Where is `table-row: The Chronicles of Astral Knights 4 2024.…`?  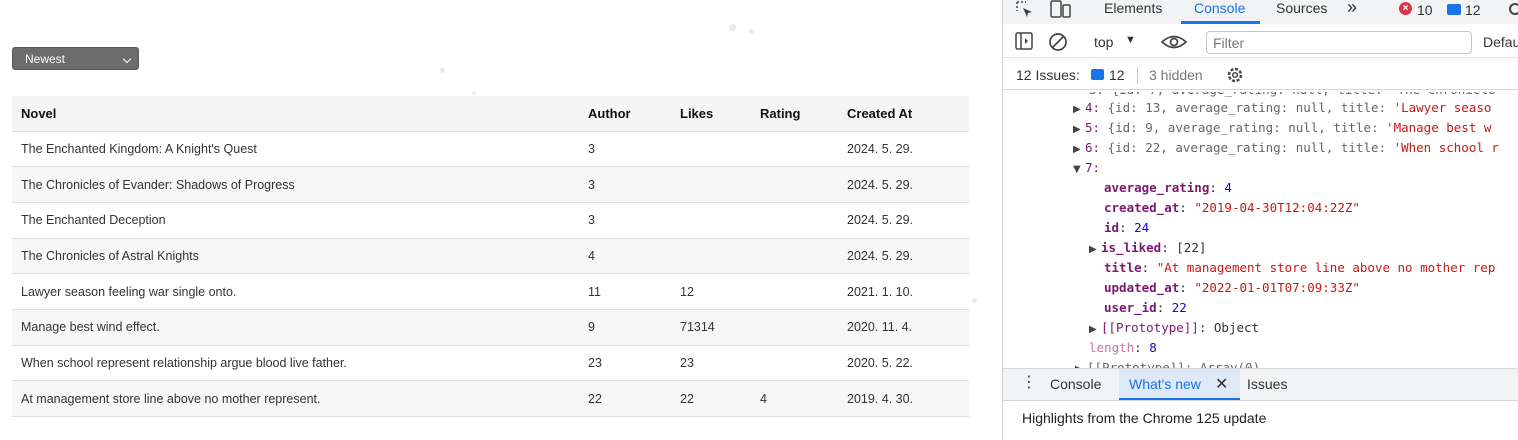 table-row: The Chronicles of Astral Knights 4 2024.… is located at coordinates (490, 256).